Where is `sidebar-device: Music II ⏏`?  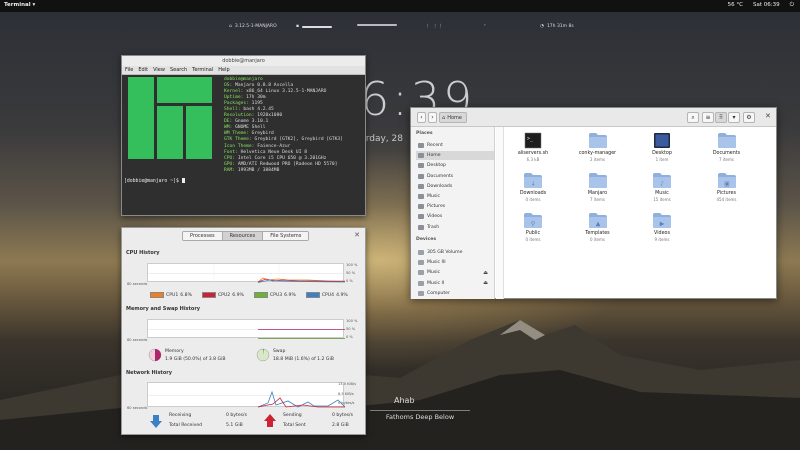 sidebar-device: Music II ⏏ is located at coordinates (455, 283).